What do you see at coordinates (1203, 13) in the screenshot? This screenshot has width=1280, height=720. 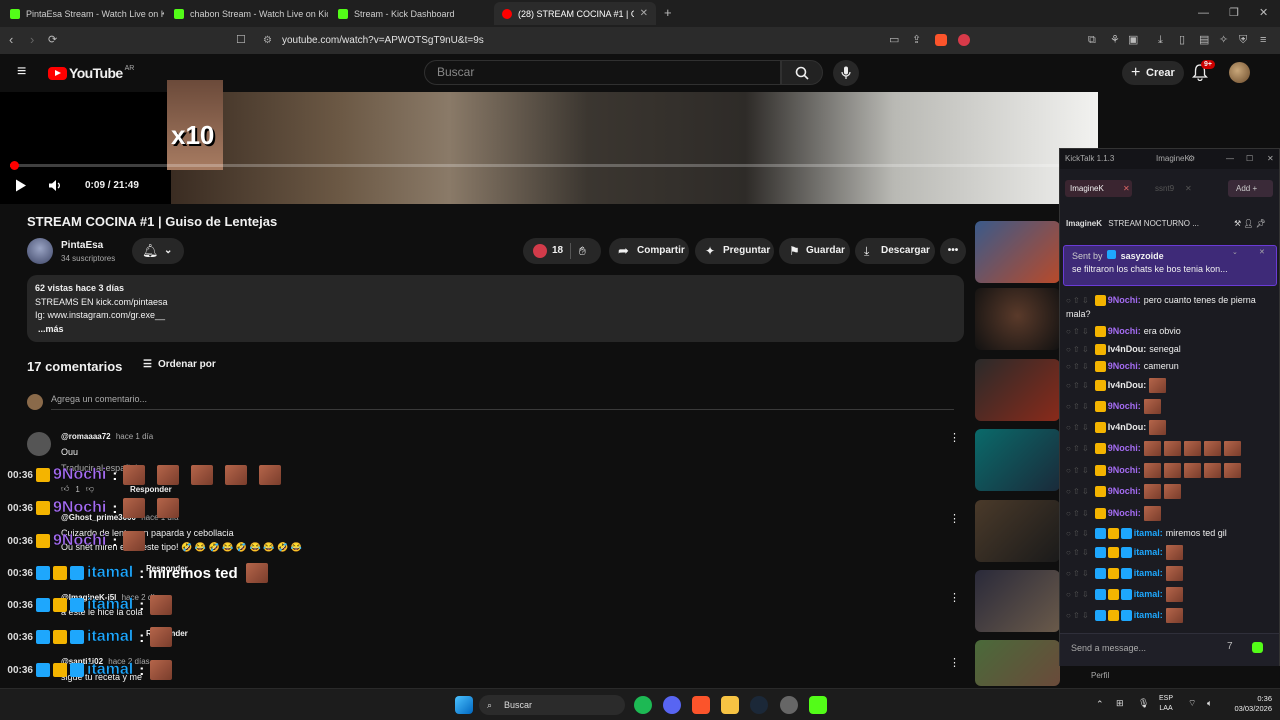 I see `minimize-icon: —` at bounding box center [1203, 13].